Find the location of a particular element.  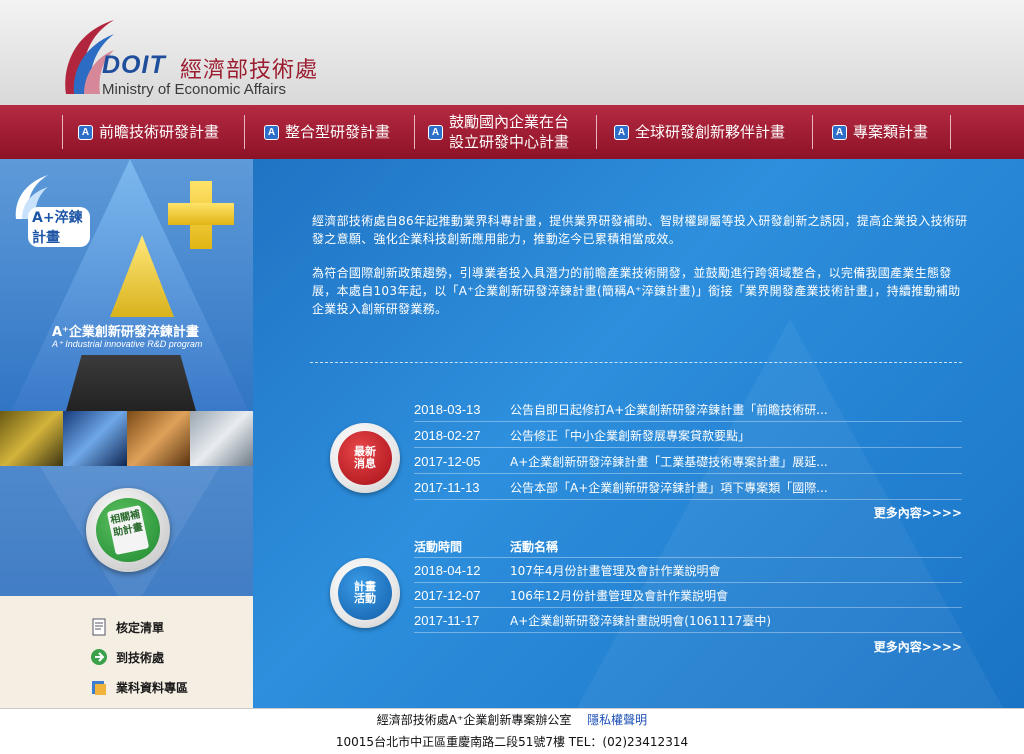

event-row: 2017-11-17 A+企業創新研發淬鍊計畫說明會(1061117臺中) is located at coordinates (688, 621).